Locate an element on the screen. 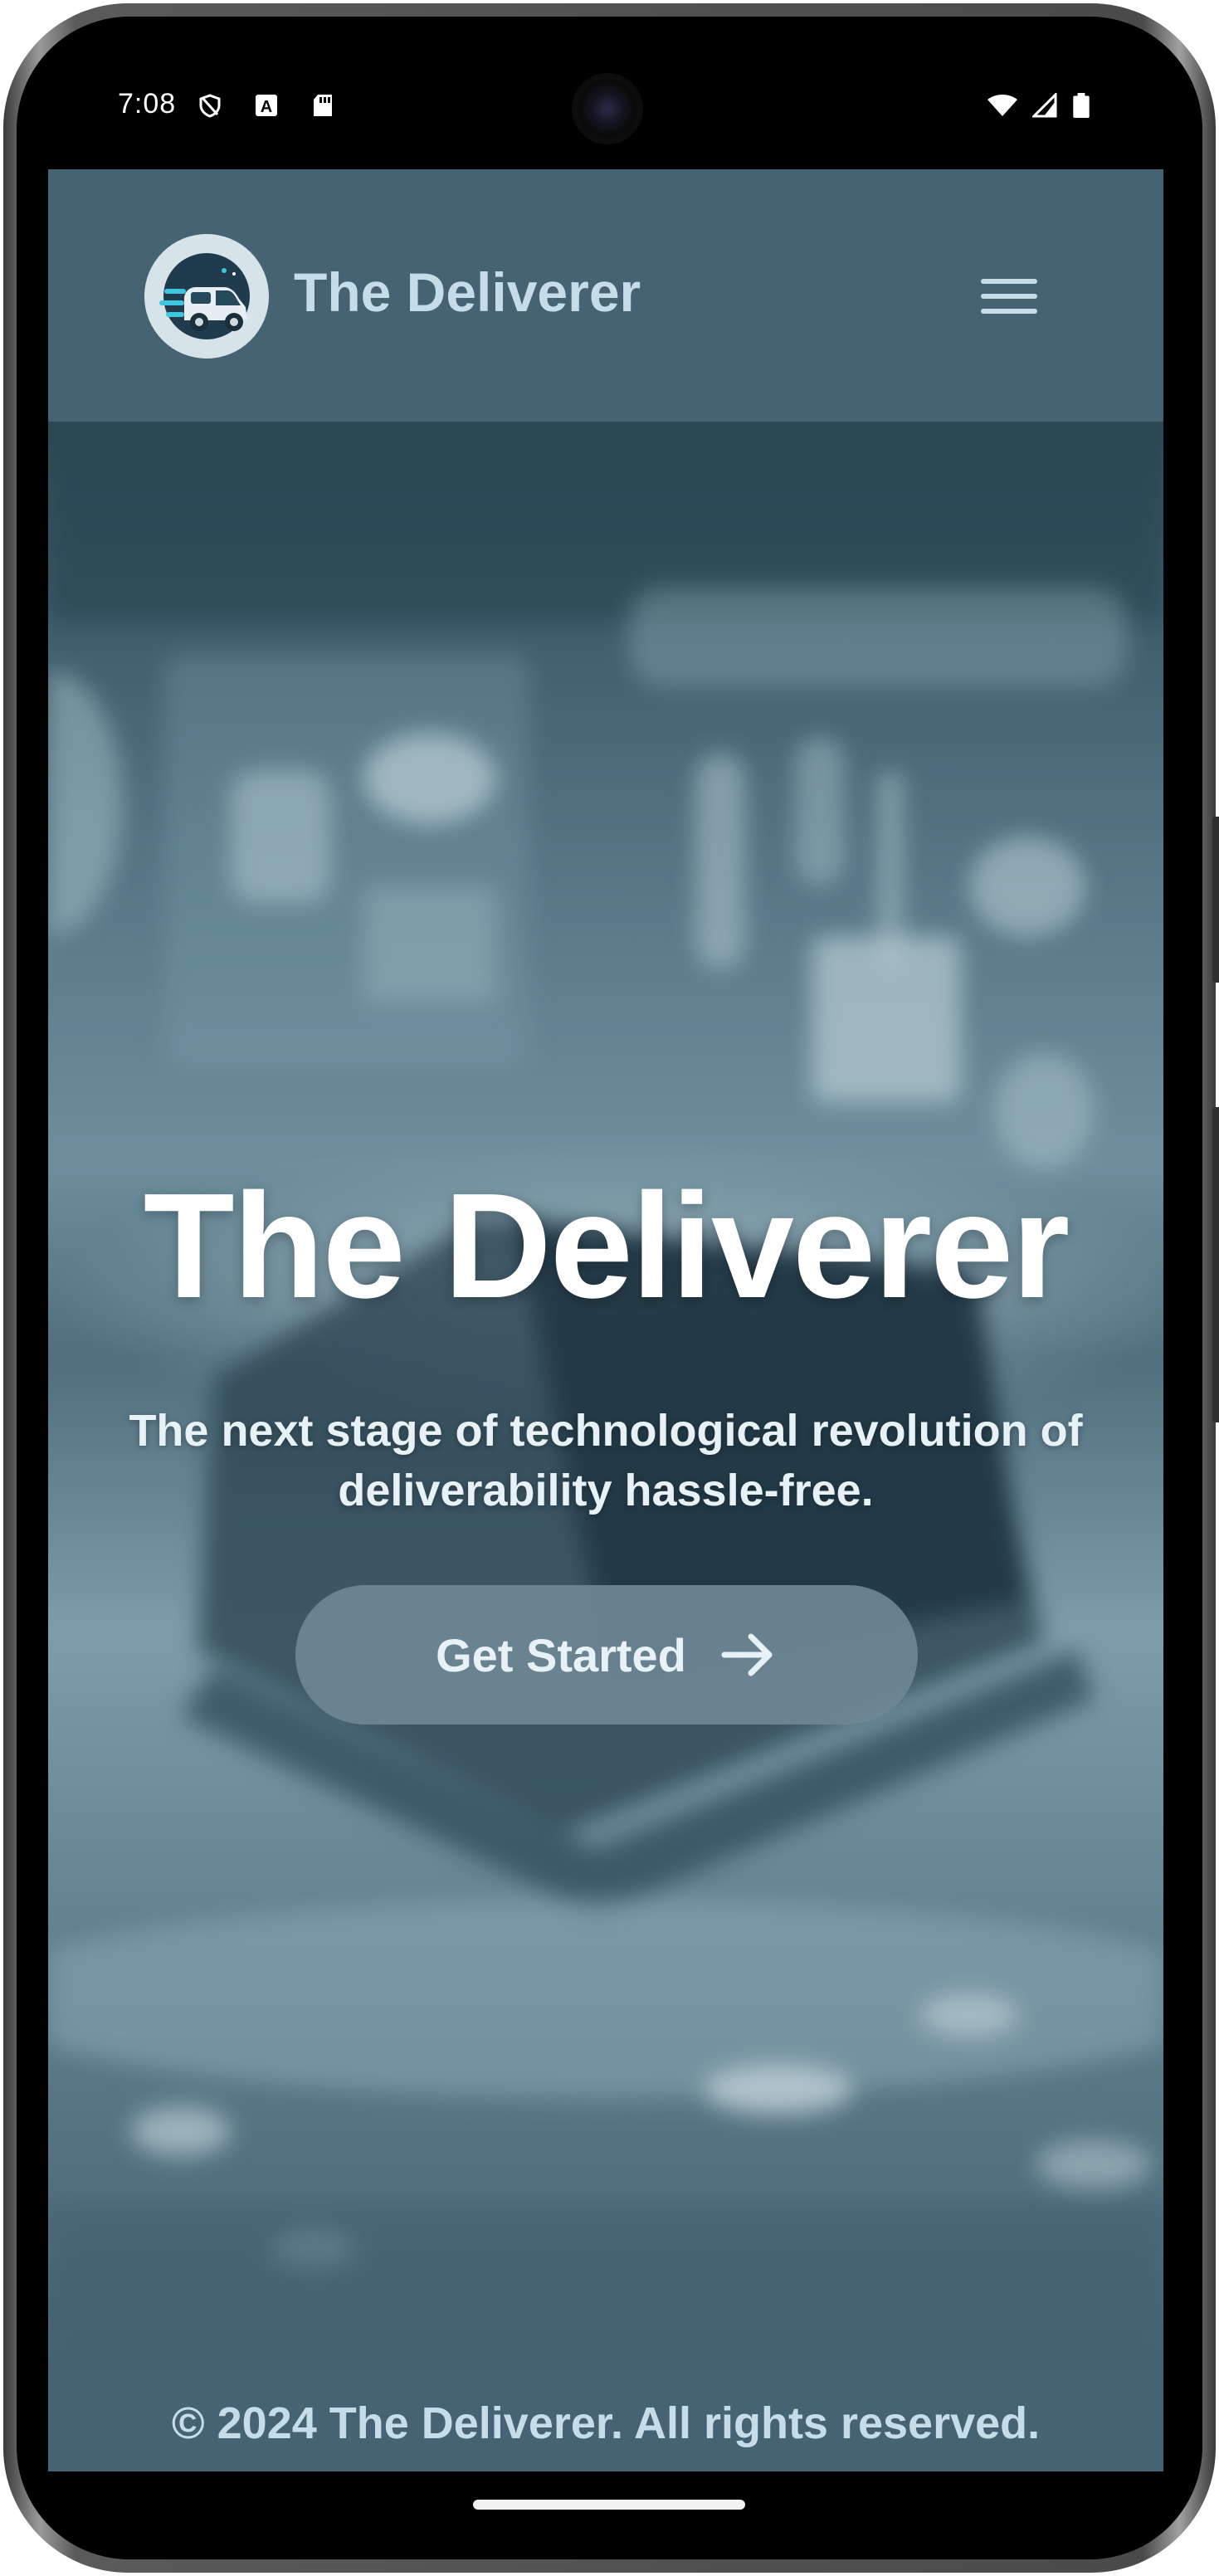 Image resolution: width=1219 pixels, height=2576 pixels. site-header: The Deliverer is located at coordinates (606, 295).